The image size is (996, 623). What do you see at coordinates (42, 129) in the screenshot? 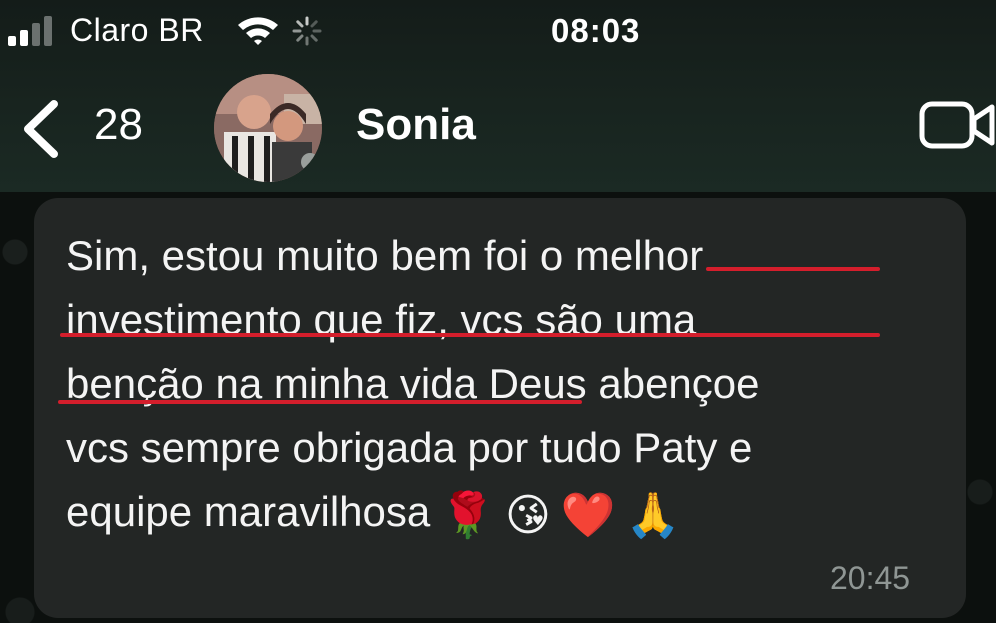
I see `back-chevron-icon` at bounding box center [42, 129].